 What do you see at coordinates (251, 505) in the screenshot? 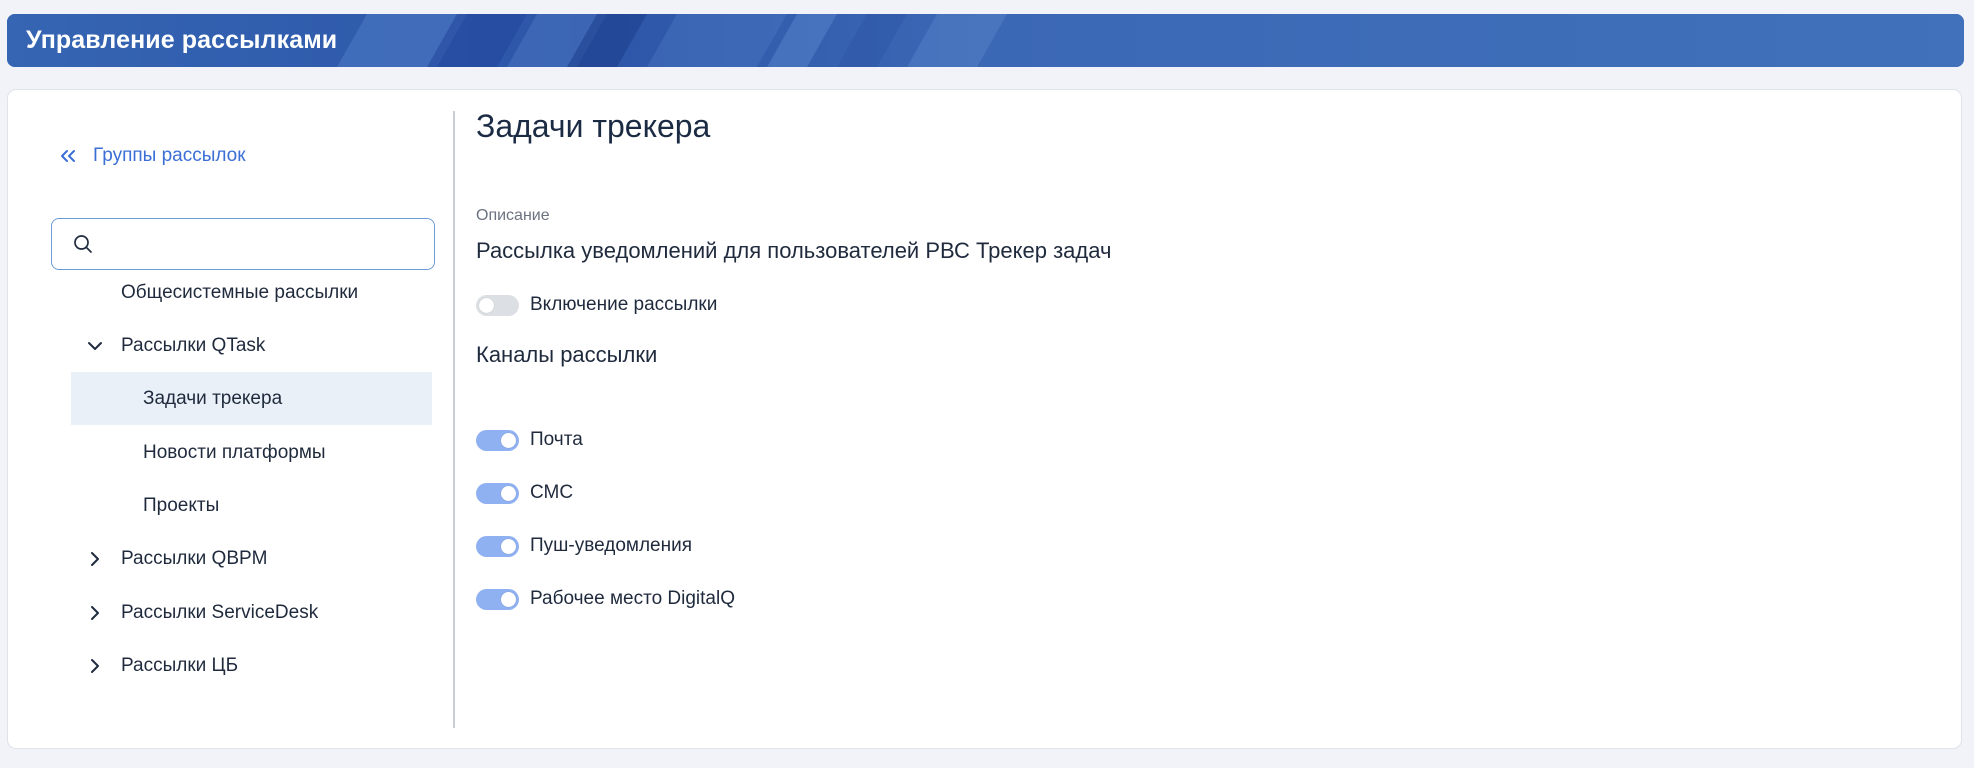
I see `tree-item-projects: Проекты` at bounding box center [251, 505].